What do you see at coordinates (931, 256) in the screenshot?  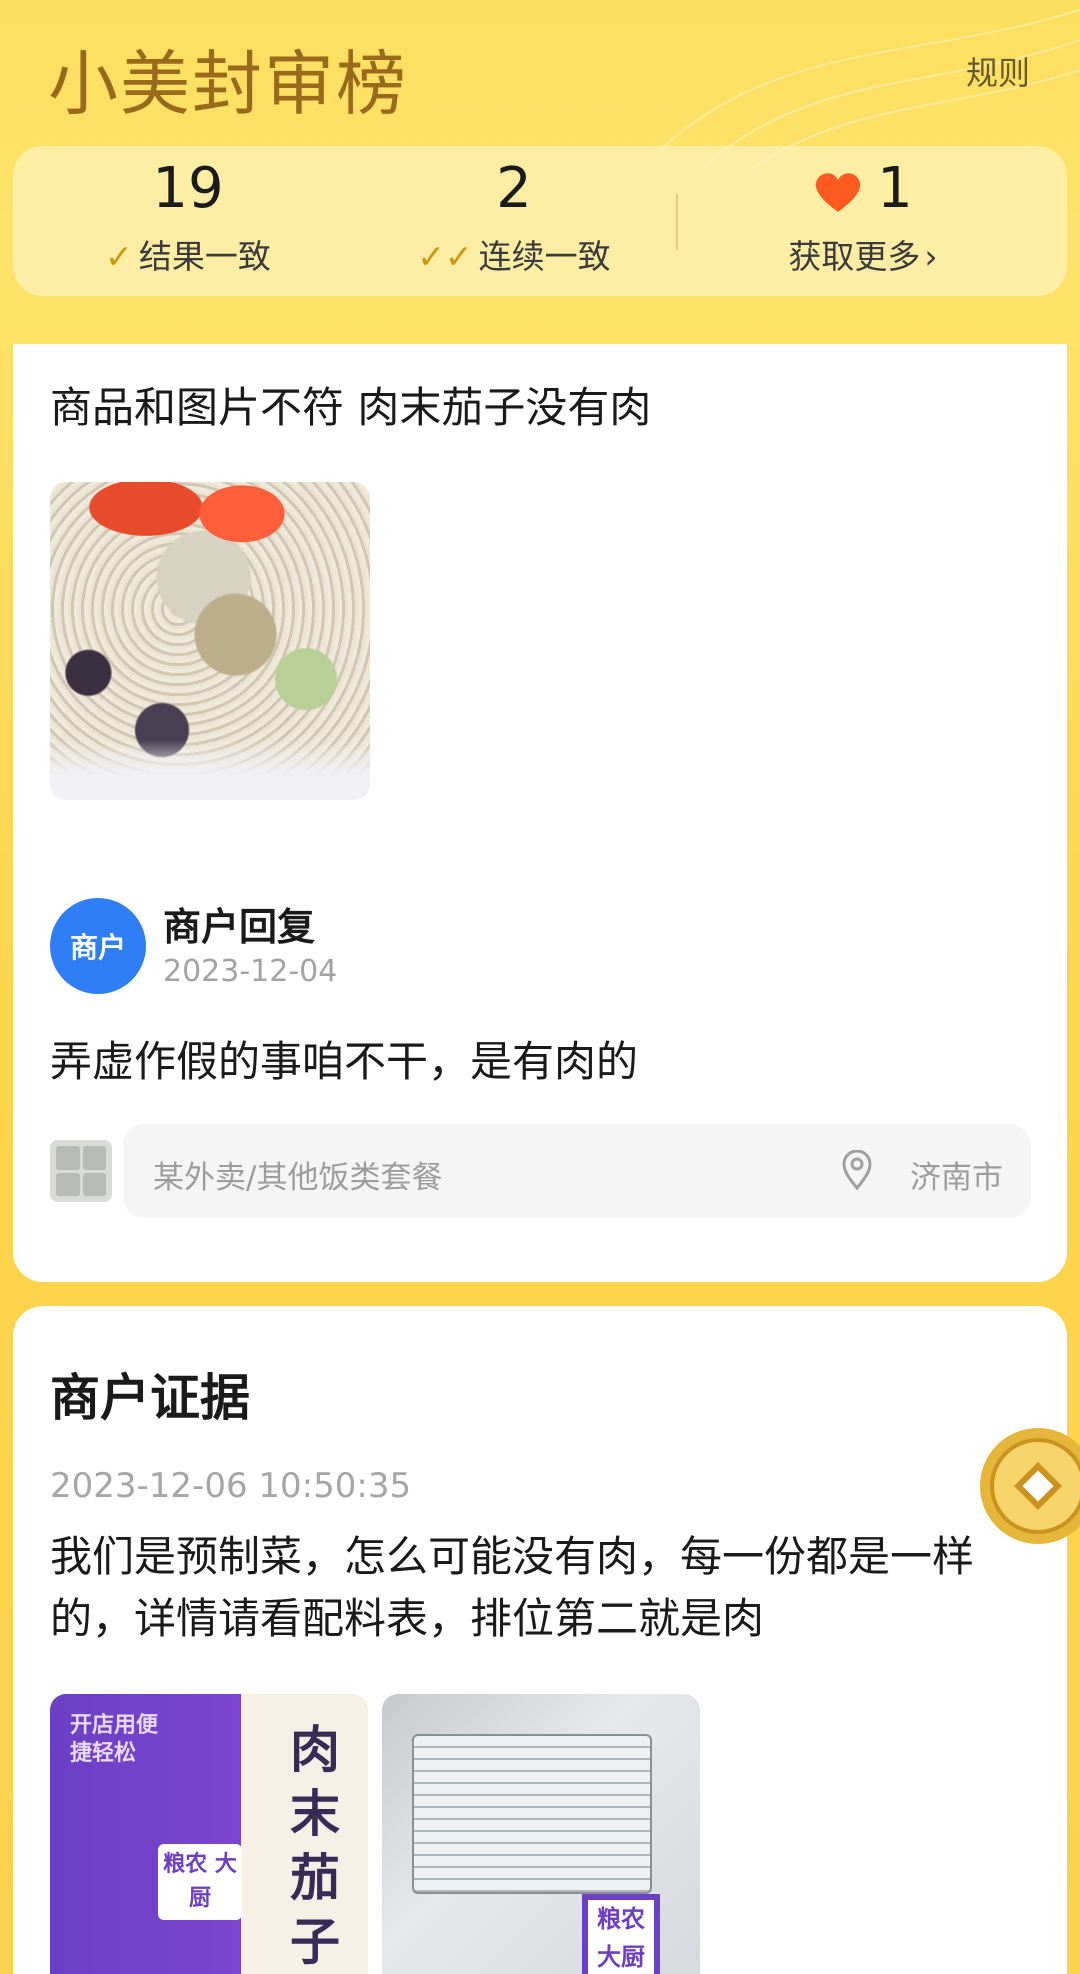 I see `chevron-right-icon: ›` at bounding box center [931, 256].